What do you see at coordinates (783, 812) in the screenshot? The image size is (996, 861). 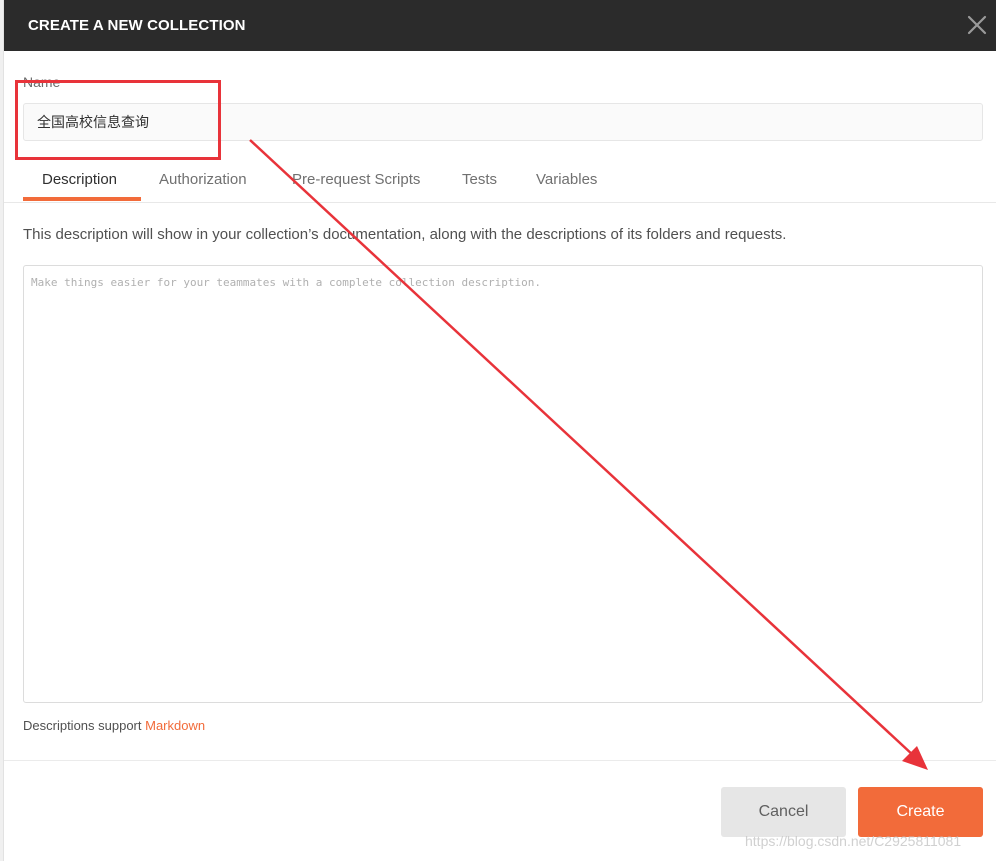 I see `cancel-button: Cancel` at bounding box center [783, 812].